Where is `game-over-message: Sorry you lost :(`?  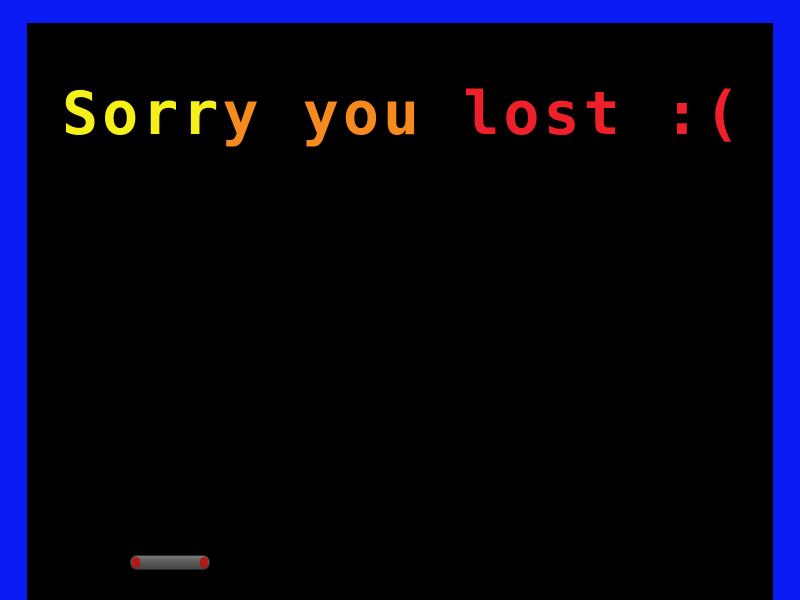 game-over-message: Sorry you lost :( is located at coordinates (403, 114).